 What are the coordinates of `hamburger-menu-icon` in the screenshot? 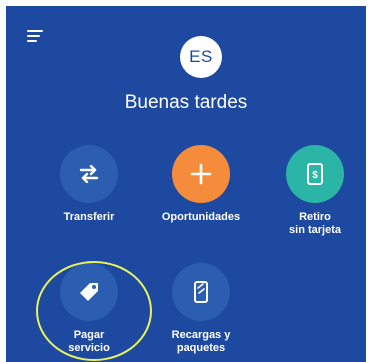 It's located at (35, 36).